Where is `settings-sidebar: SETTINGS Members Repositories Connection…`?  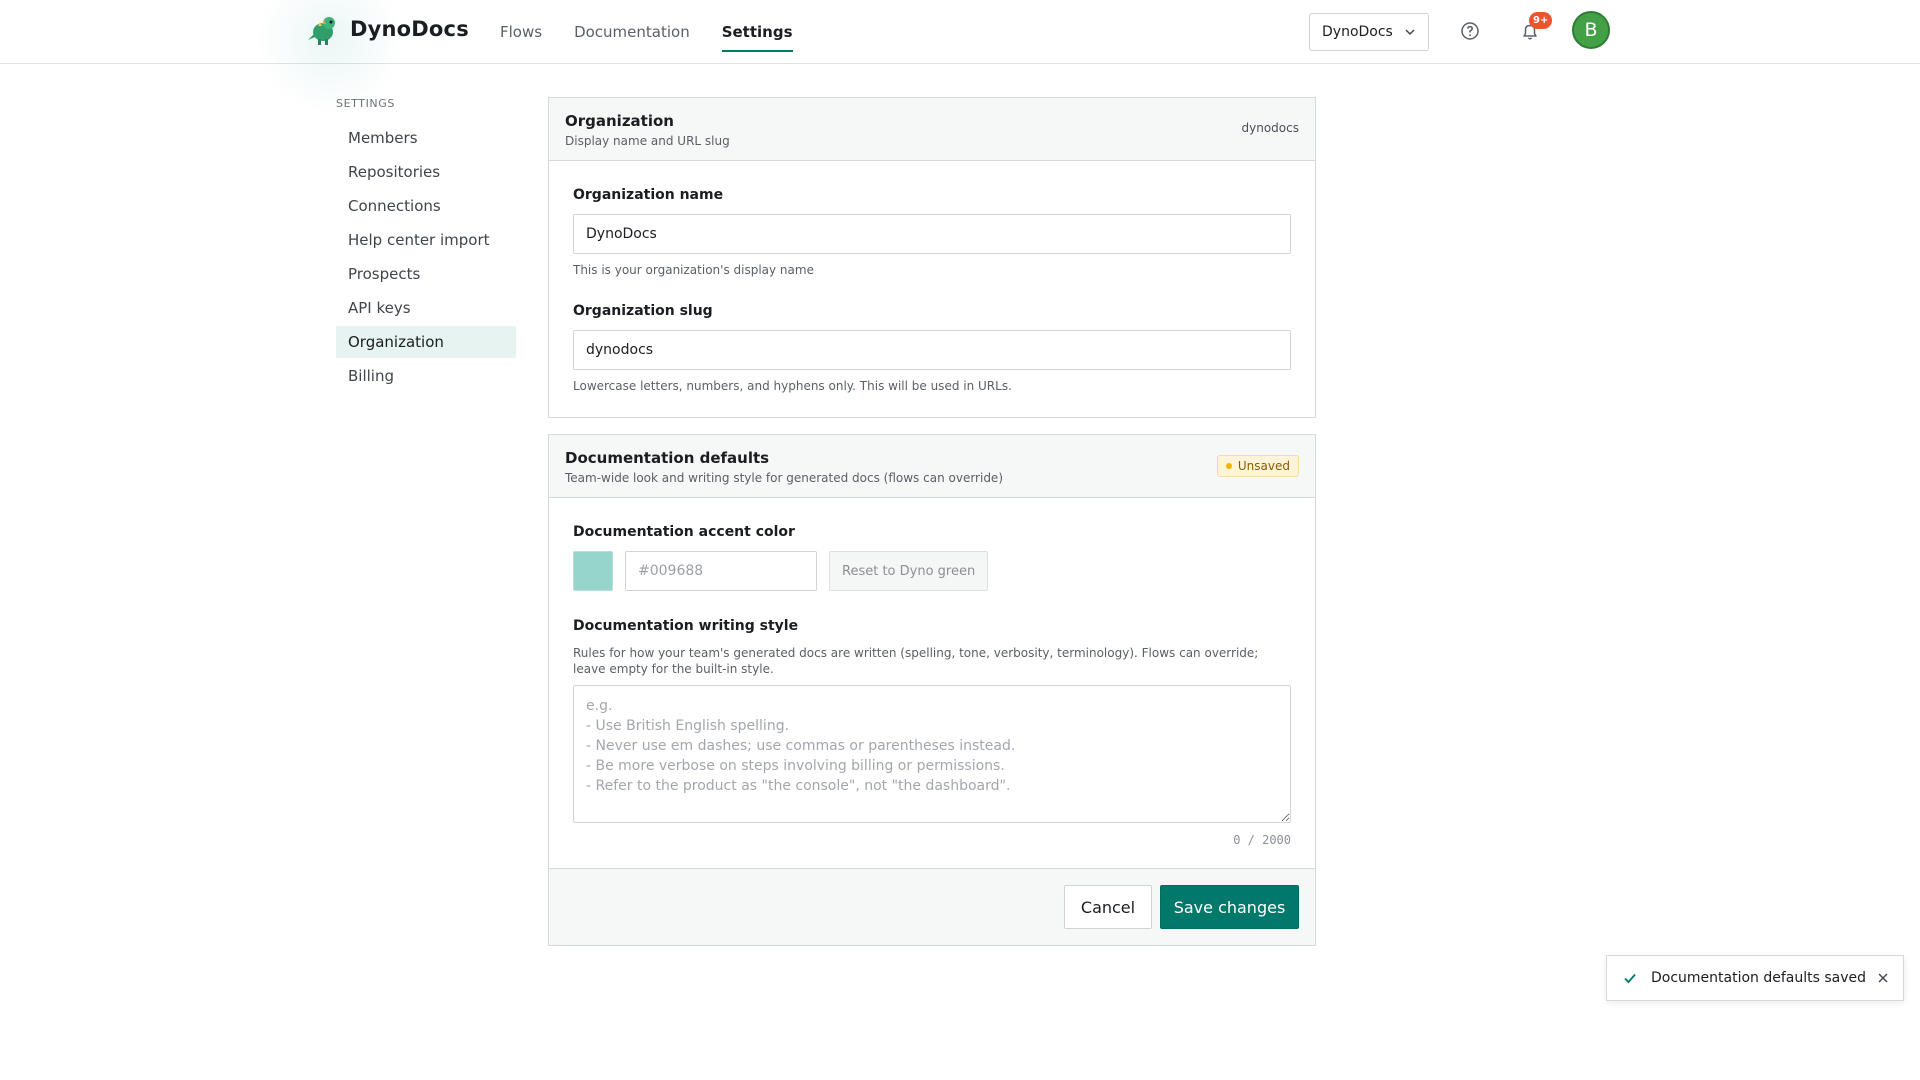
settings-sidebar: SETTINGS Members Repositories Connection… is located at coordinates (426, 245).